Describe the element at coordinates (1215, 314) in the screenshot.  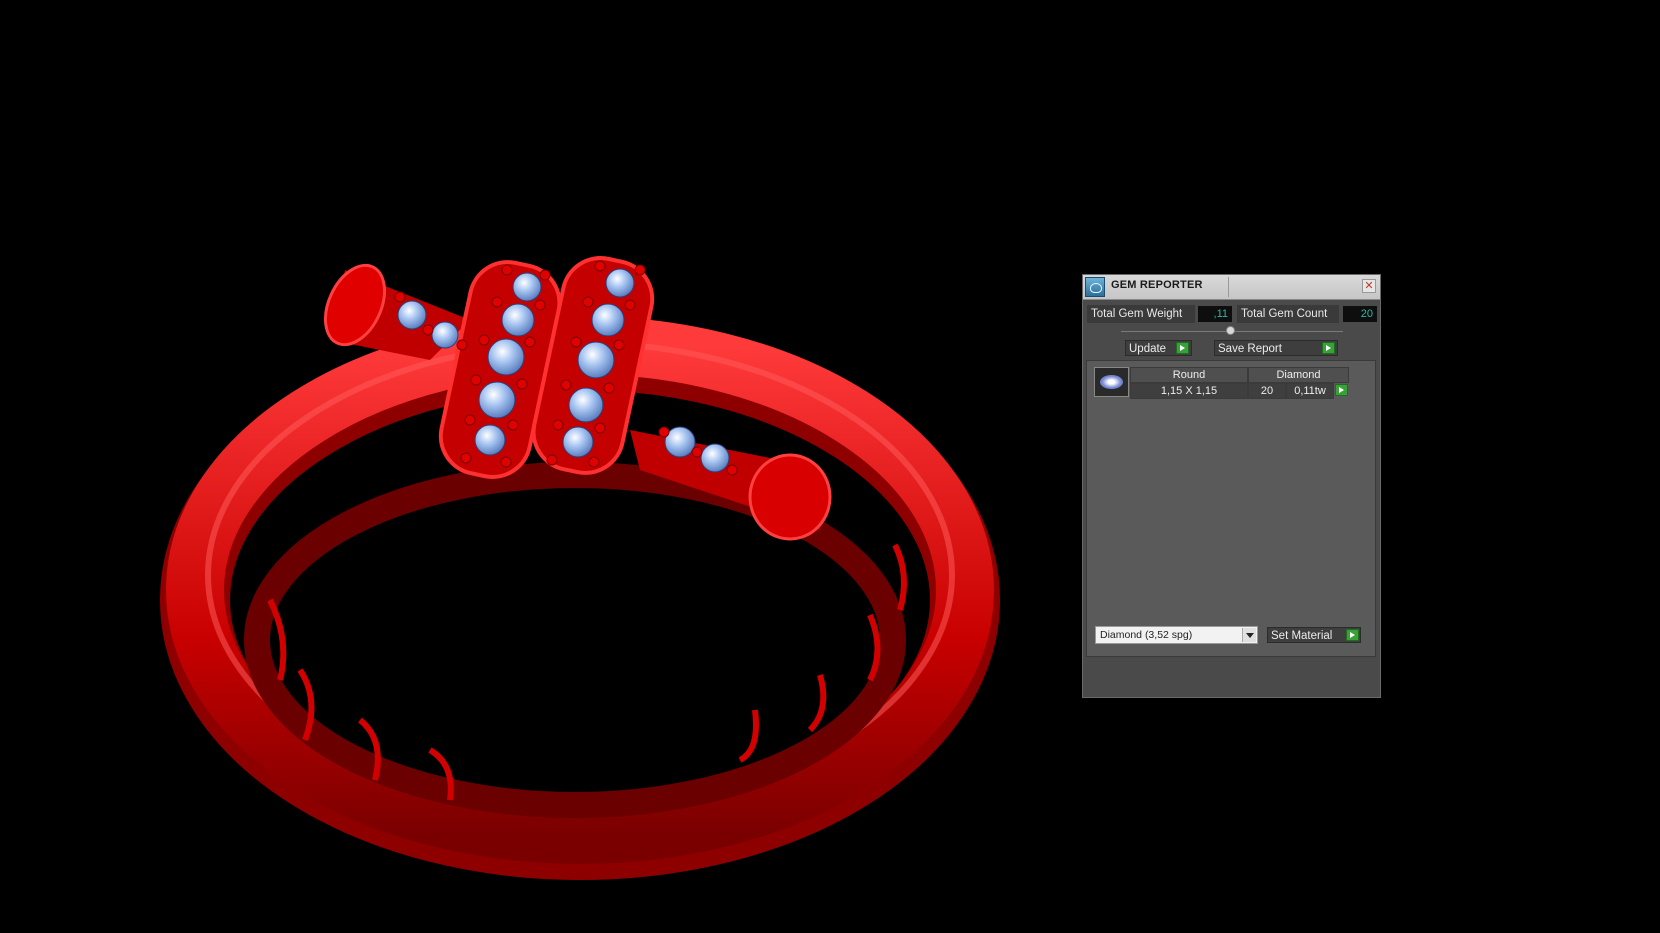
I see `total-gem-weight-value: ,11` at that location.